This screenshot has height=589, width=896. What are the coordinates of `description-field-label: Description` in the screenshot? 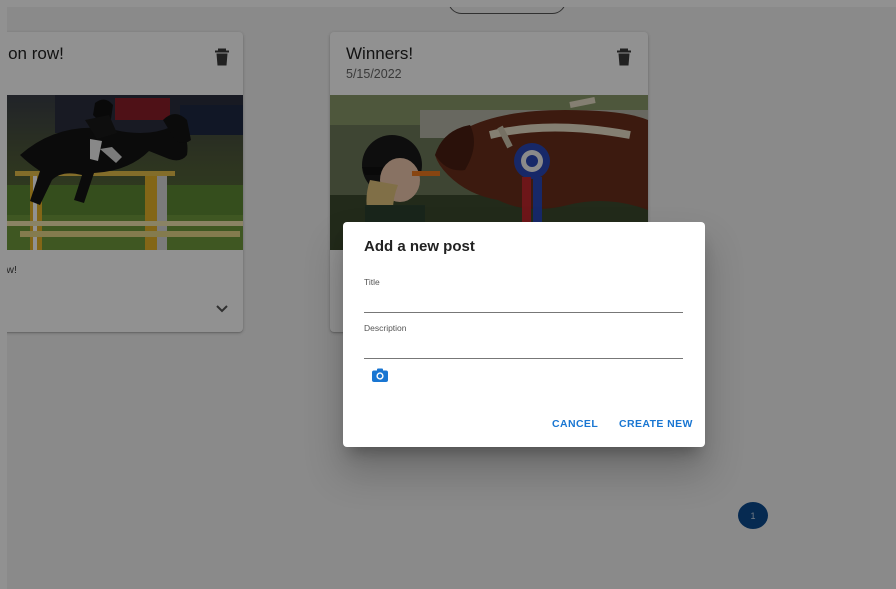 It's located at (385, 328).